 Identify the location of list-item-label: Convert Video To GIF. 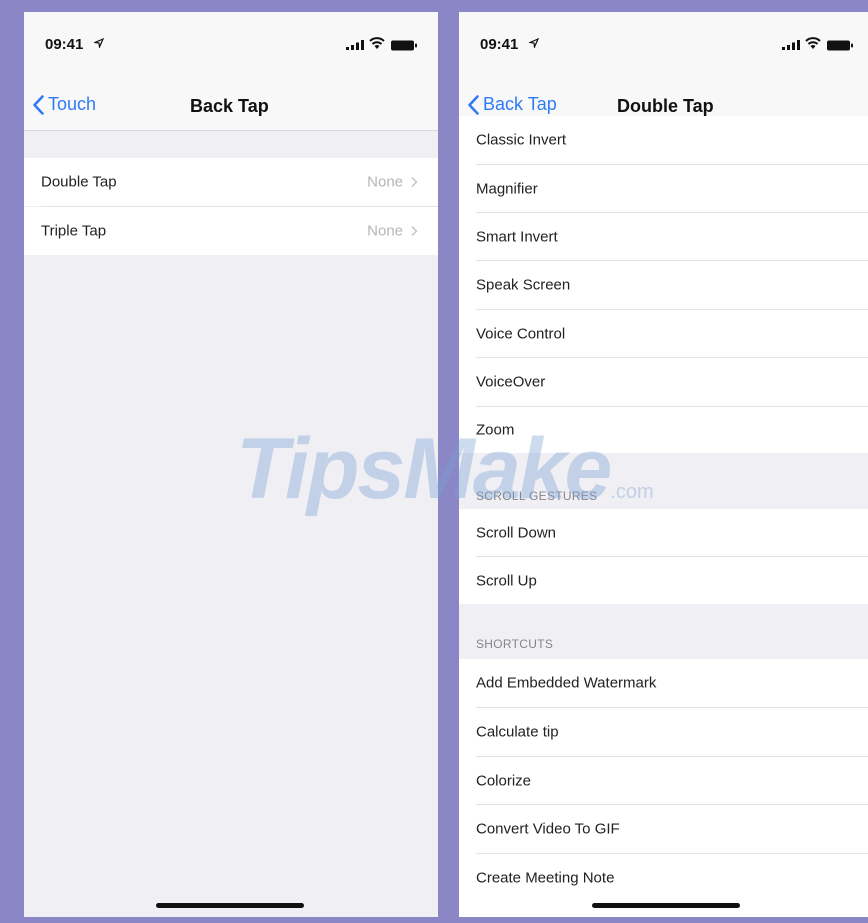
(548, 829).